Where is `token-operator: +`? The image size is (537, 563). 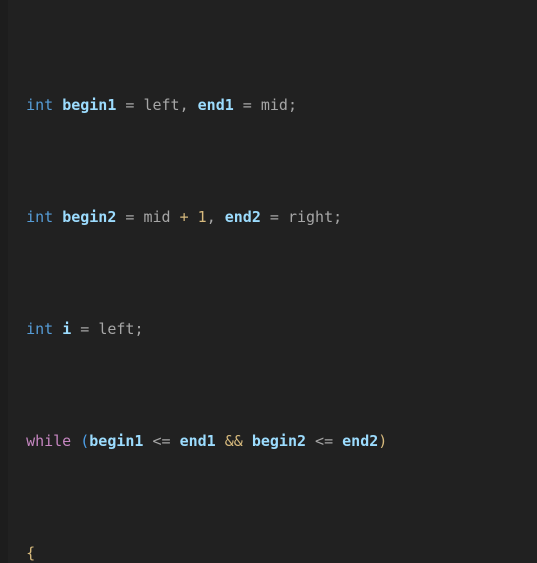 token-operator: + is located at coordinates (184, 216).